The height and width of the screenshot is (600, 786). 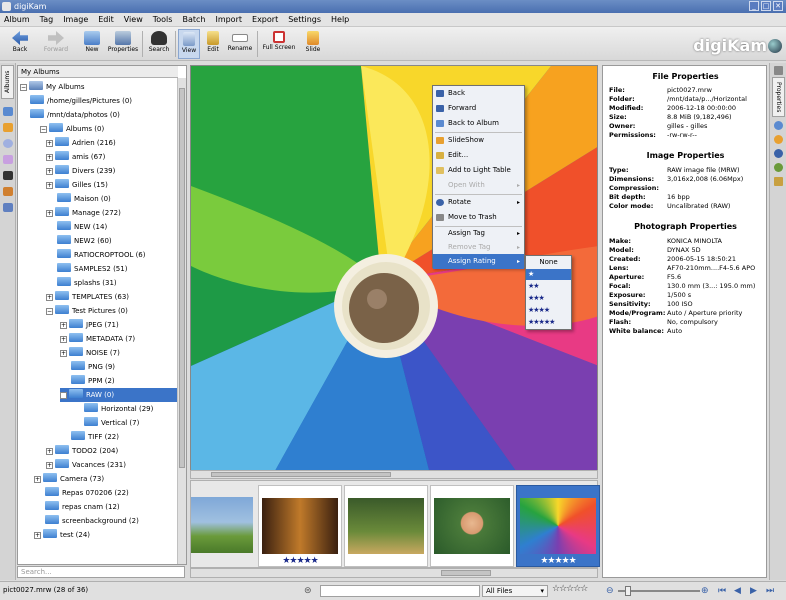 What do you see at coordinates (80, 171) in the screenshot?
I see `tree-item: + Divers (239)` at bounding box center [80, 171].